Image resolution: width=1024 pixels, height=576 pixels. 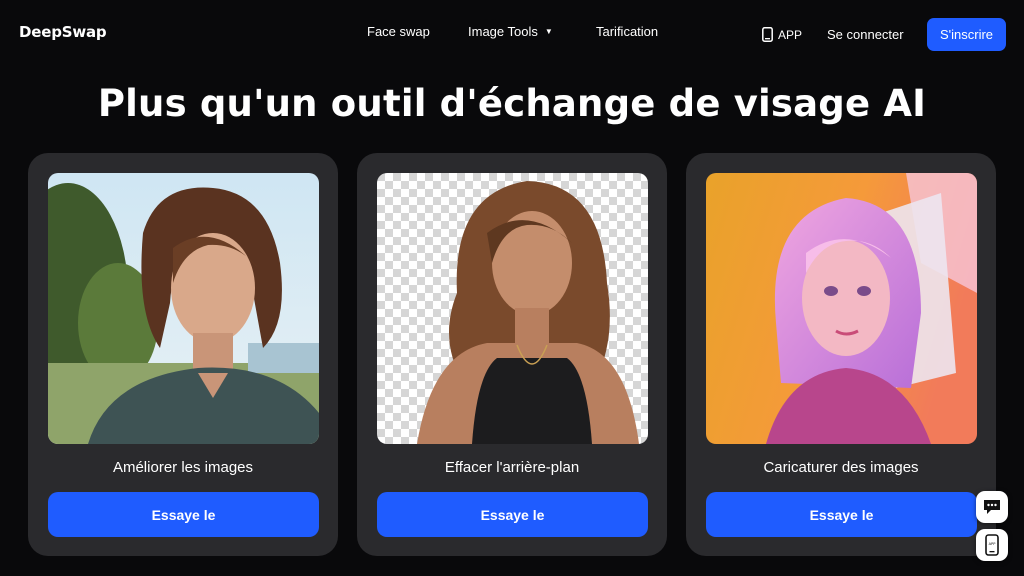 What do you see at coordinates (512, 308) in the screenshot?
I see `remove-background-preview-image` at bounding box center [512, 308].